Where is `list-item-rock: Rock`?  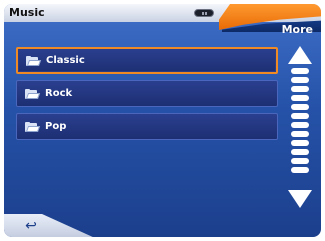 list-item-rock: Rock is located at coordinates (147, 93).